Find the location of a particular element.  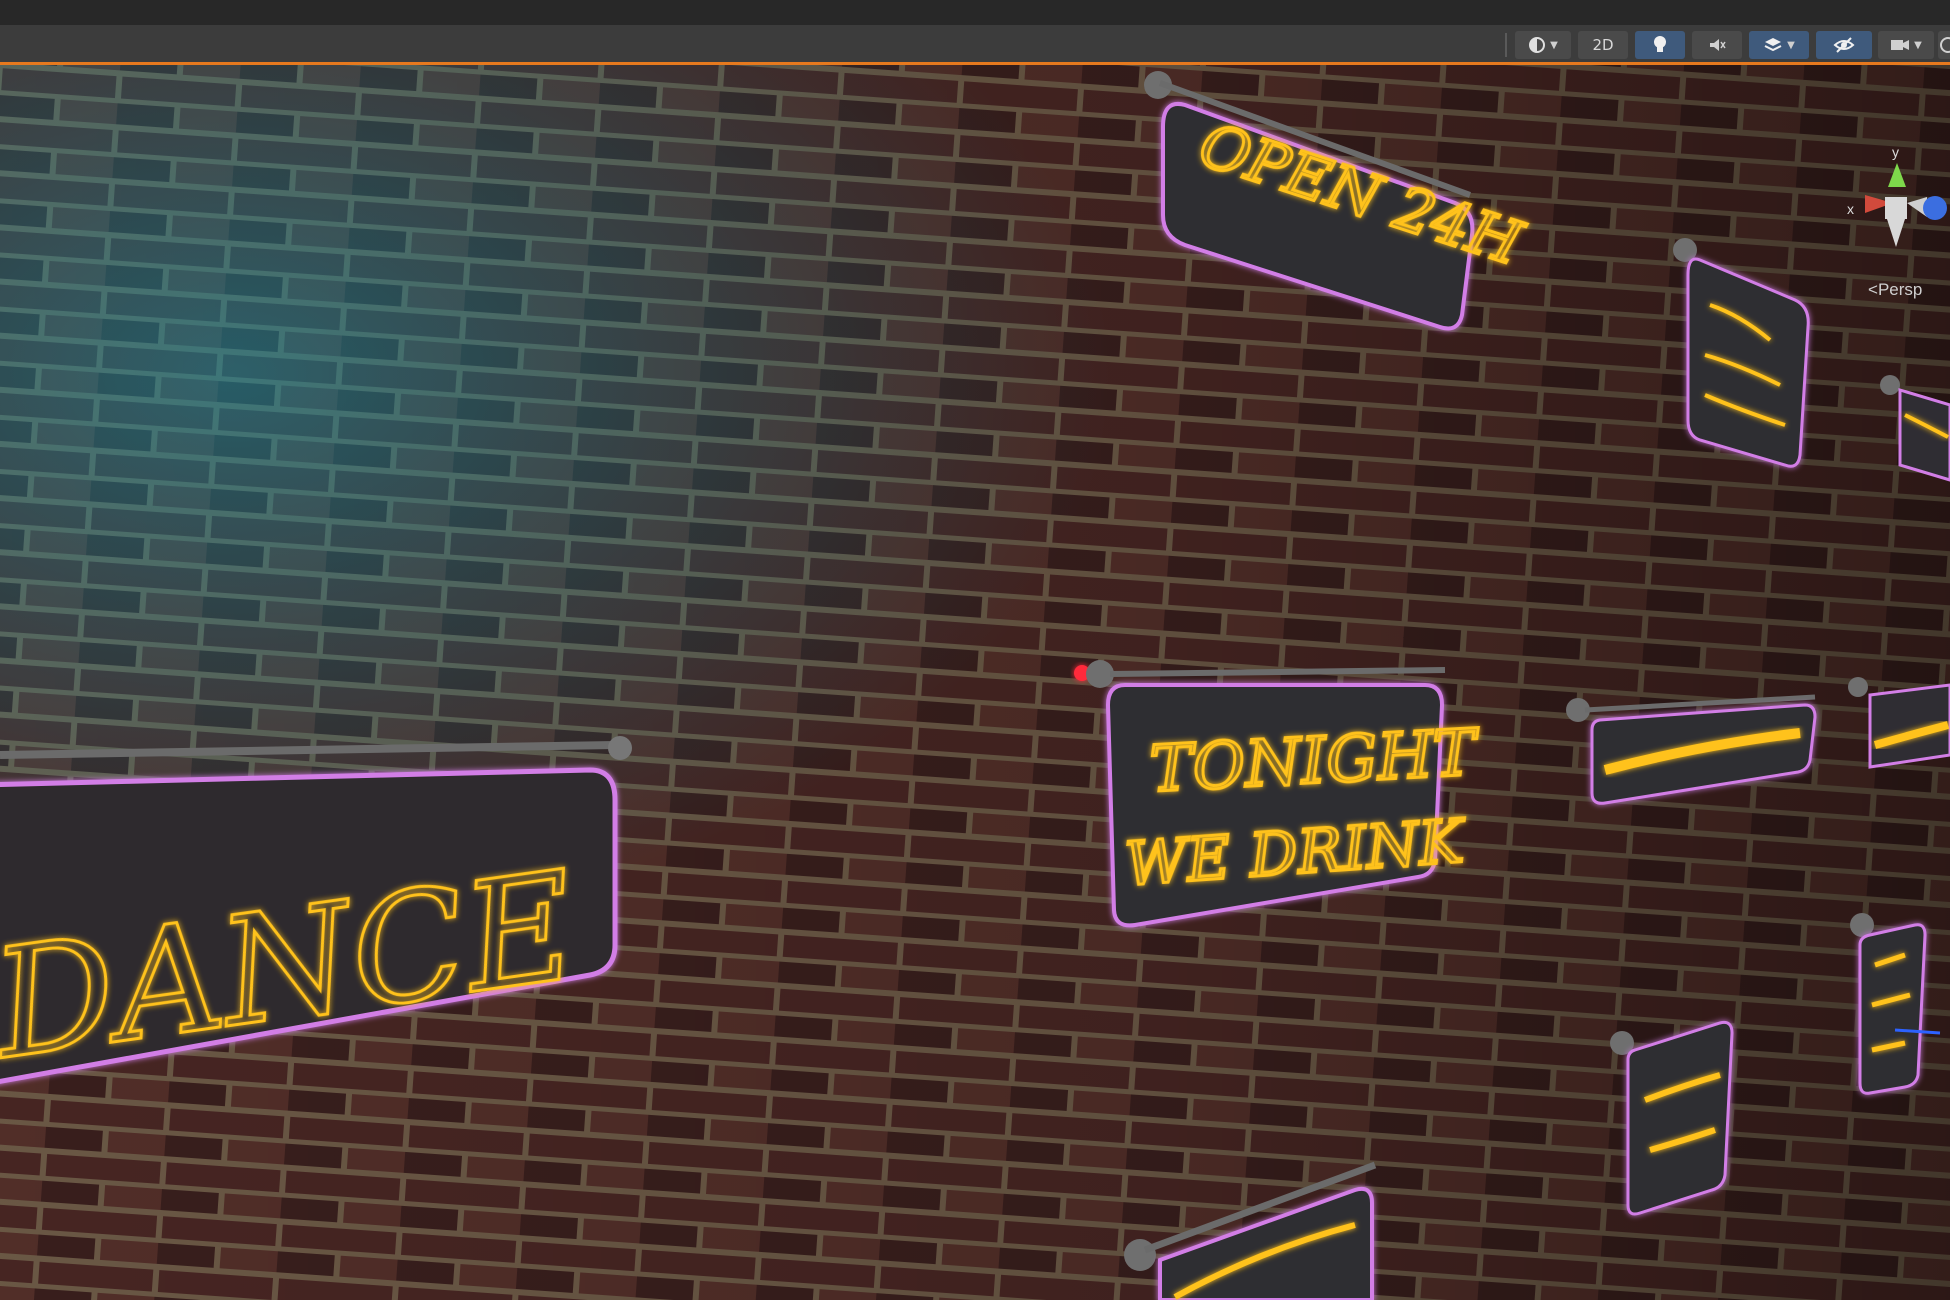

shading-mode-dropdown: ▼ is located at coordinates (1543, 45).